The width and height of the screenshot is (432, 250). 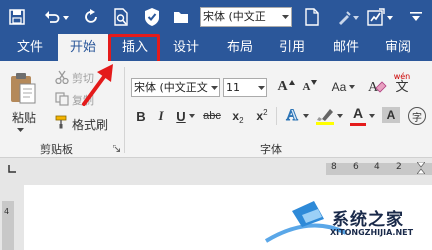 I want to click on enclose-characters-icon: 字, so click(x=417, y=116).